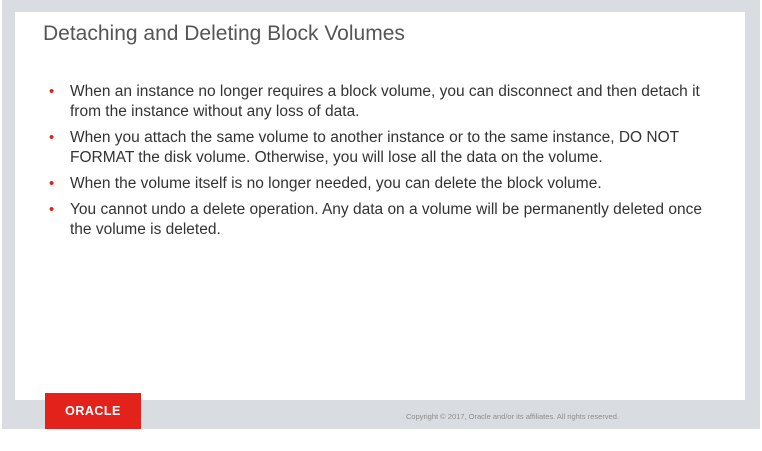 The width and height of the screenshot is (762, 451). I want to click on oracle-logo: ORACLE, so click(93, 411).